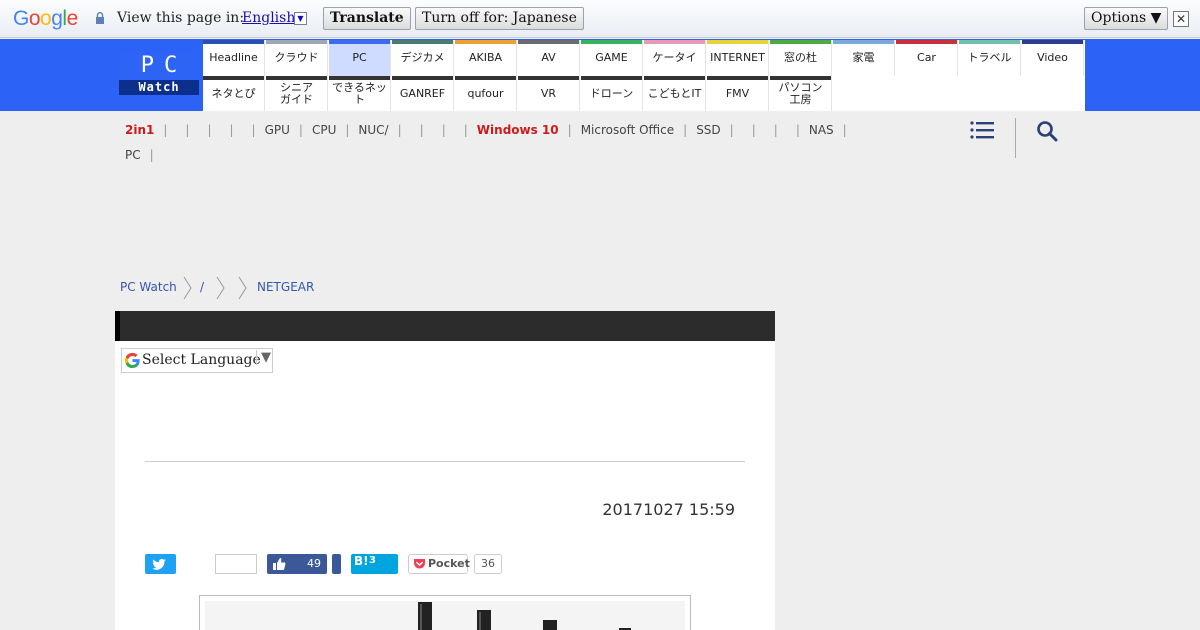 The image size is (1200, 630). I want to click on tag-link: Windows 10, so click(518, 130).